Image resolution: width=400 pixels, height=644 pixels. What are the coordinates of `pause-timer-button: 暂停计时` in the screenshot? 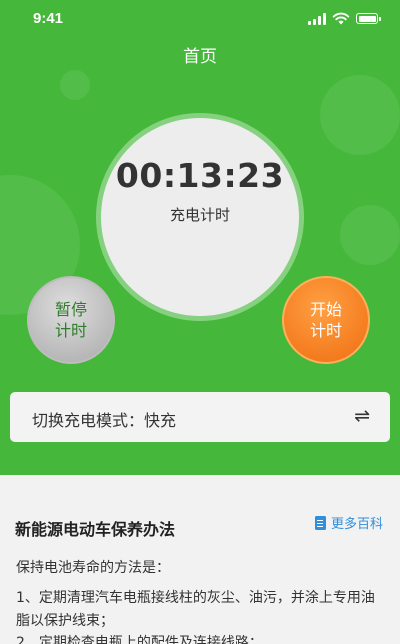 It's located at (71, 320).